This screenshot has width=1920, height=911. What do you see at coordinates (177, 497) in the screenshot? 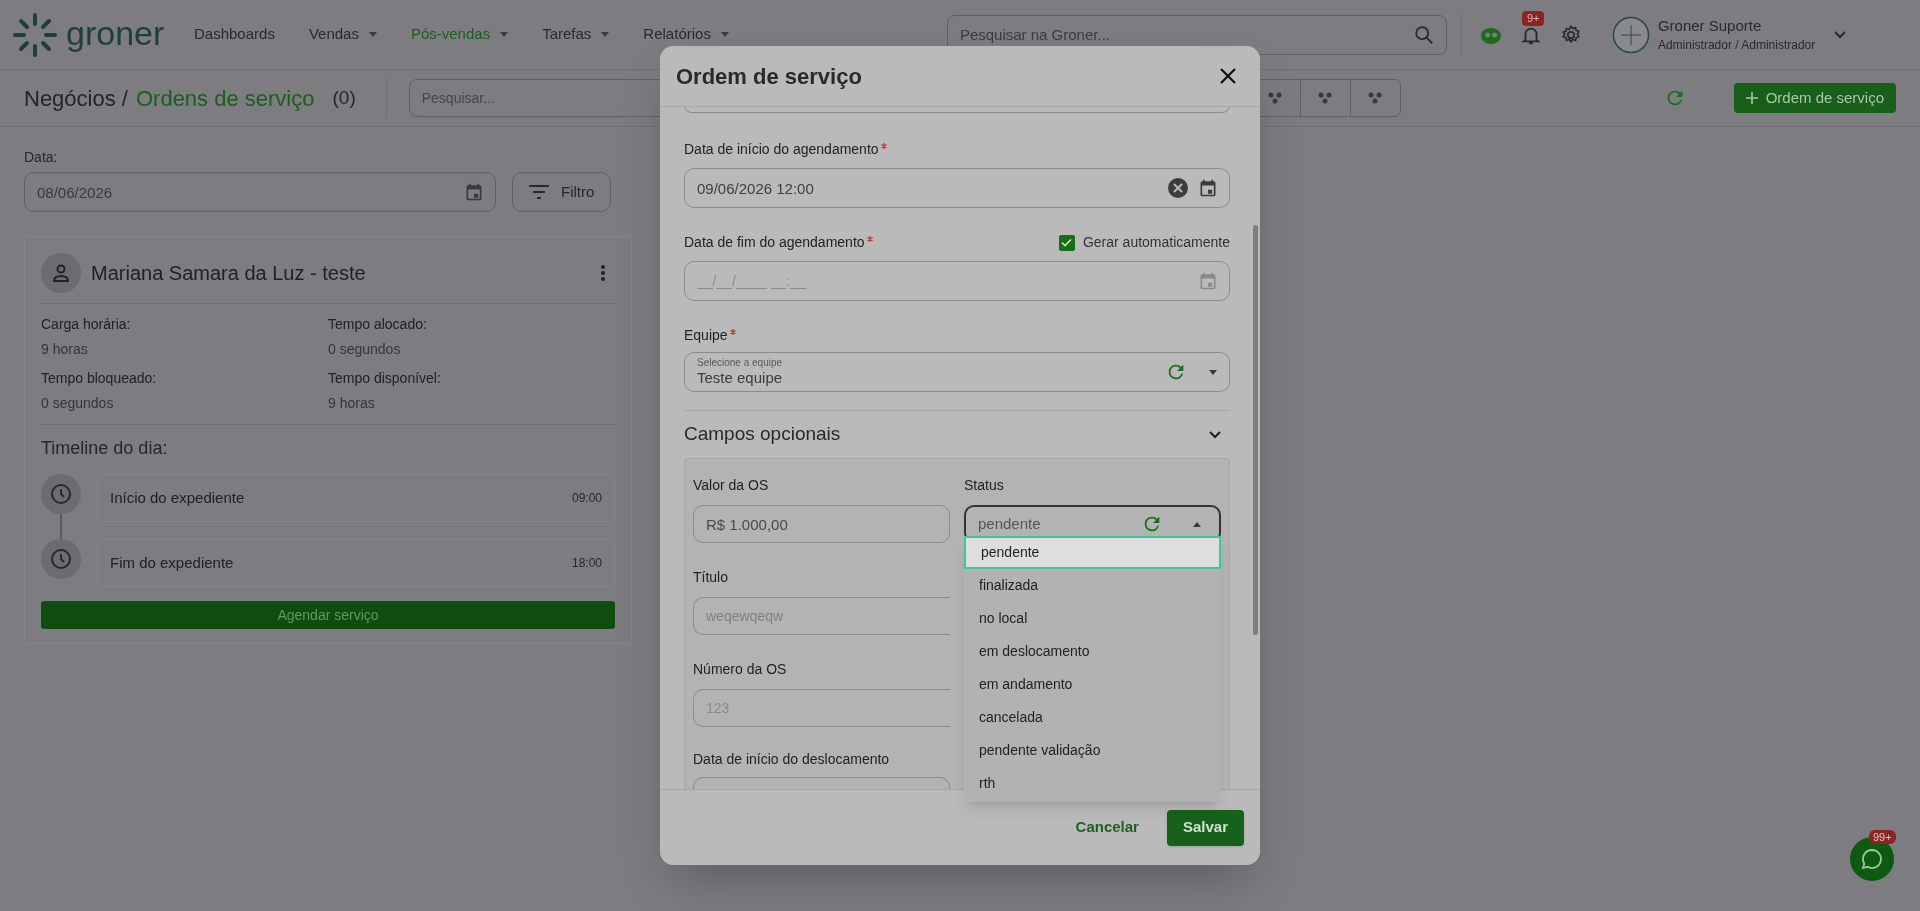
I see `timeline-label: Início do expediente` at bounding box center [177, 497].